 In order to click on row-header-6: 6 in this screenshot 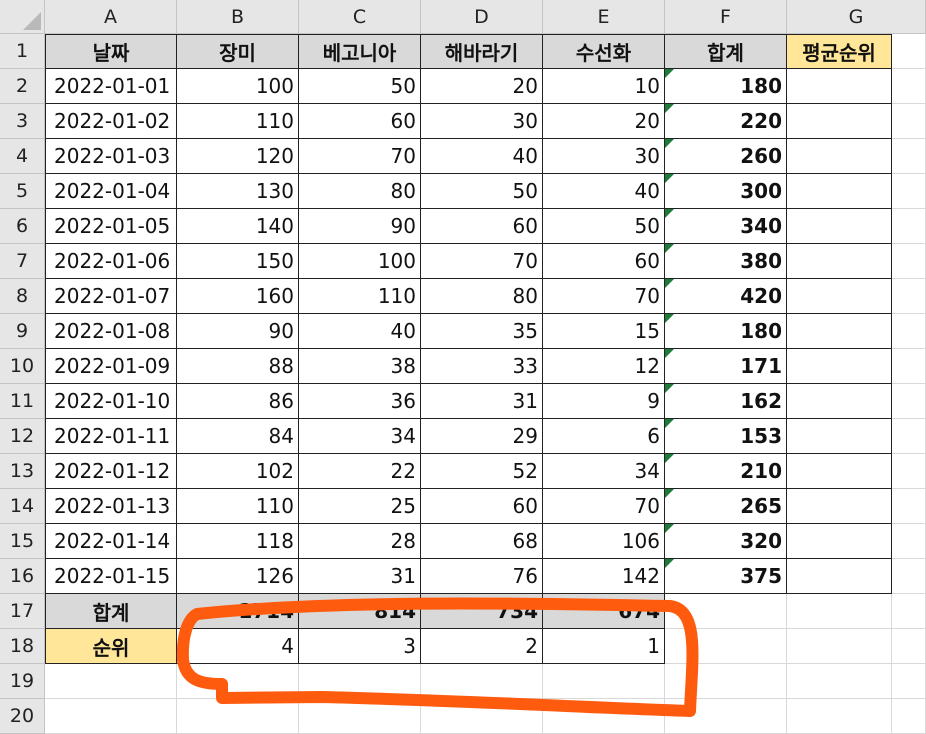, I will do `click(22, 226)`.